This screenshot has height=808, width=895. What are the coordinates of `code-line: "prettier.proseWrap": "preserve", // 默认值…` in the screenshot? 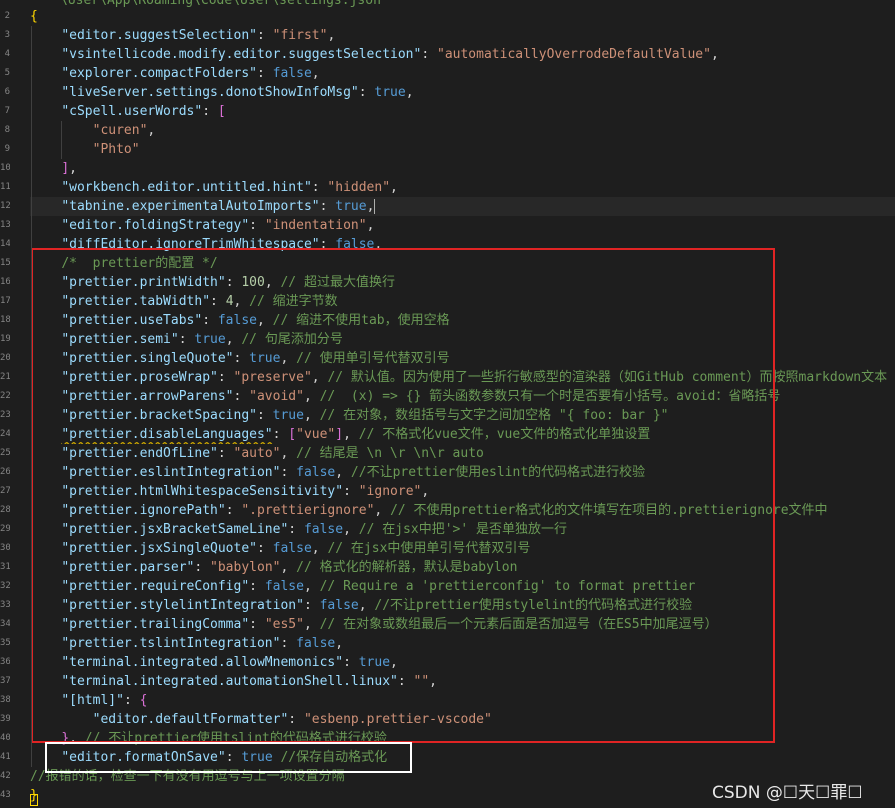 It's located at (462, 377).